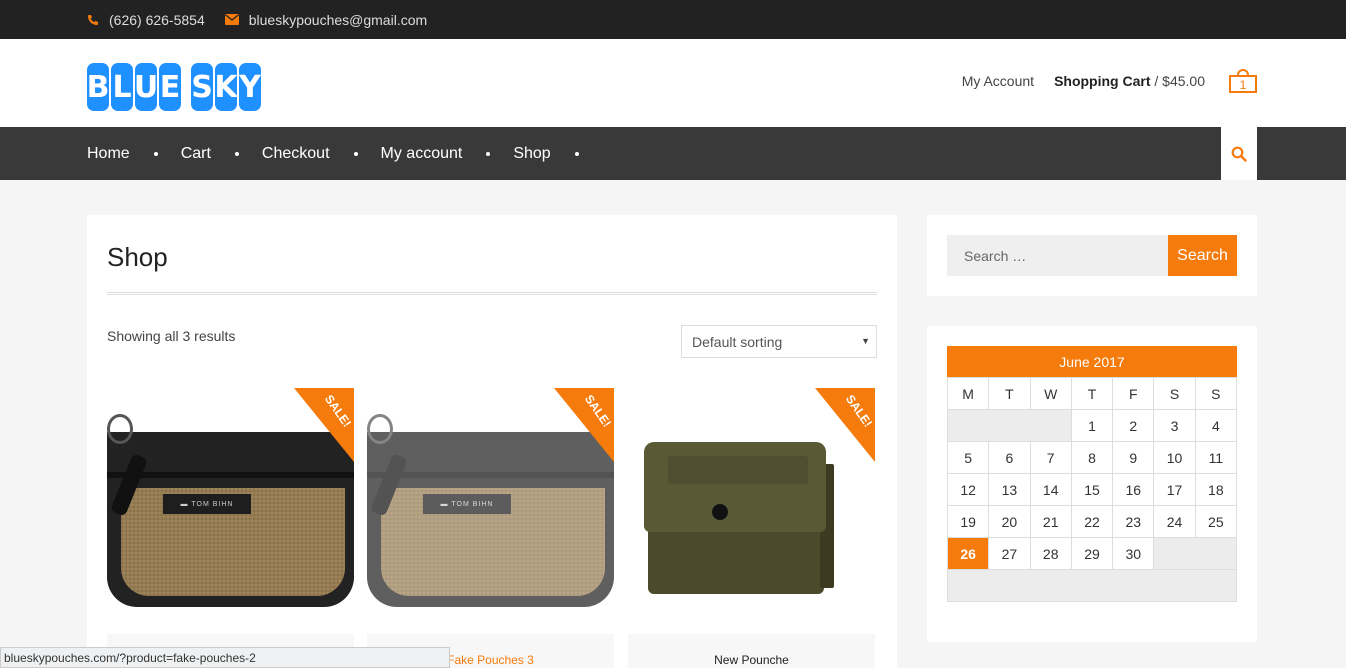 The image size is (1346, 668). I want to click on calendar-week: 5 6 7 8 9 10 11, so click(1092, 457).